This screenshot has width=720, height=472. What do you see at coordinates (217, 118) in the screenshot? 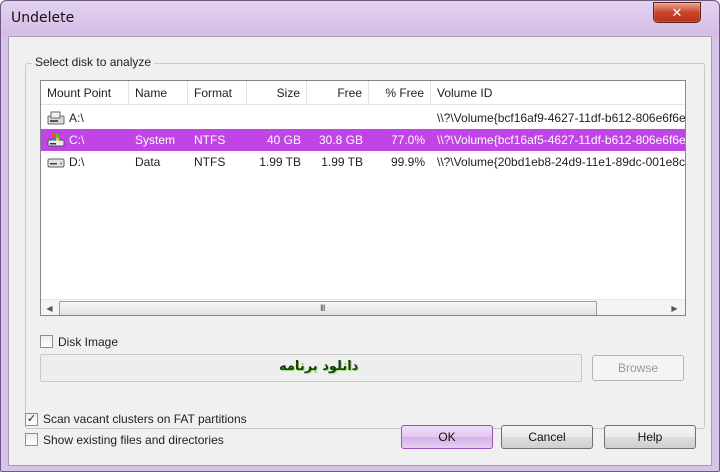
I see `cell-format` at bounding box center [217, 118].